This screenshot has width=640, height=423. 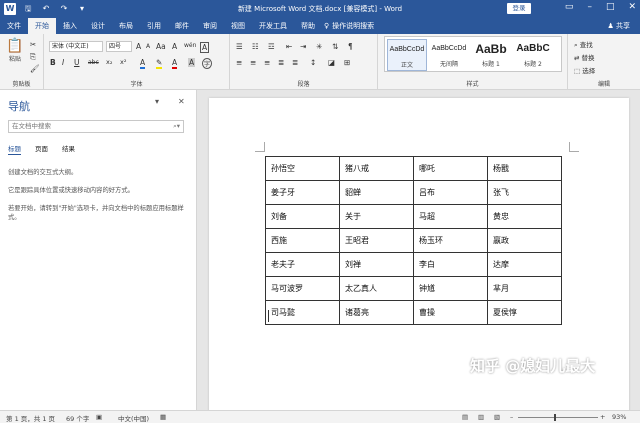 I want to click on table-cell: 夏侯惇, so click(x=524, y=312).